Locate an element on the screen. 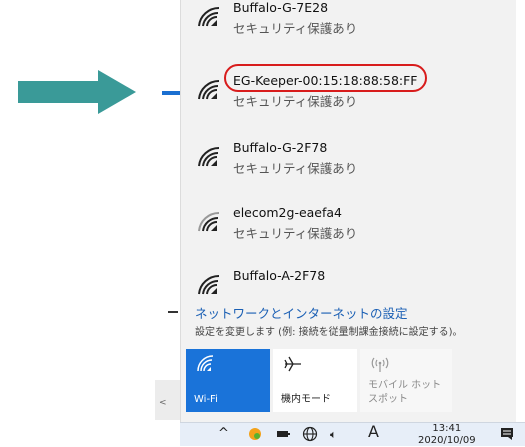  annotation-arrow-icon is located at coordinates (77, 92).